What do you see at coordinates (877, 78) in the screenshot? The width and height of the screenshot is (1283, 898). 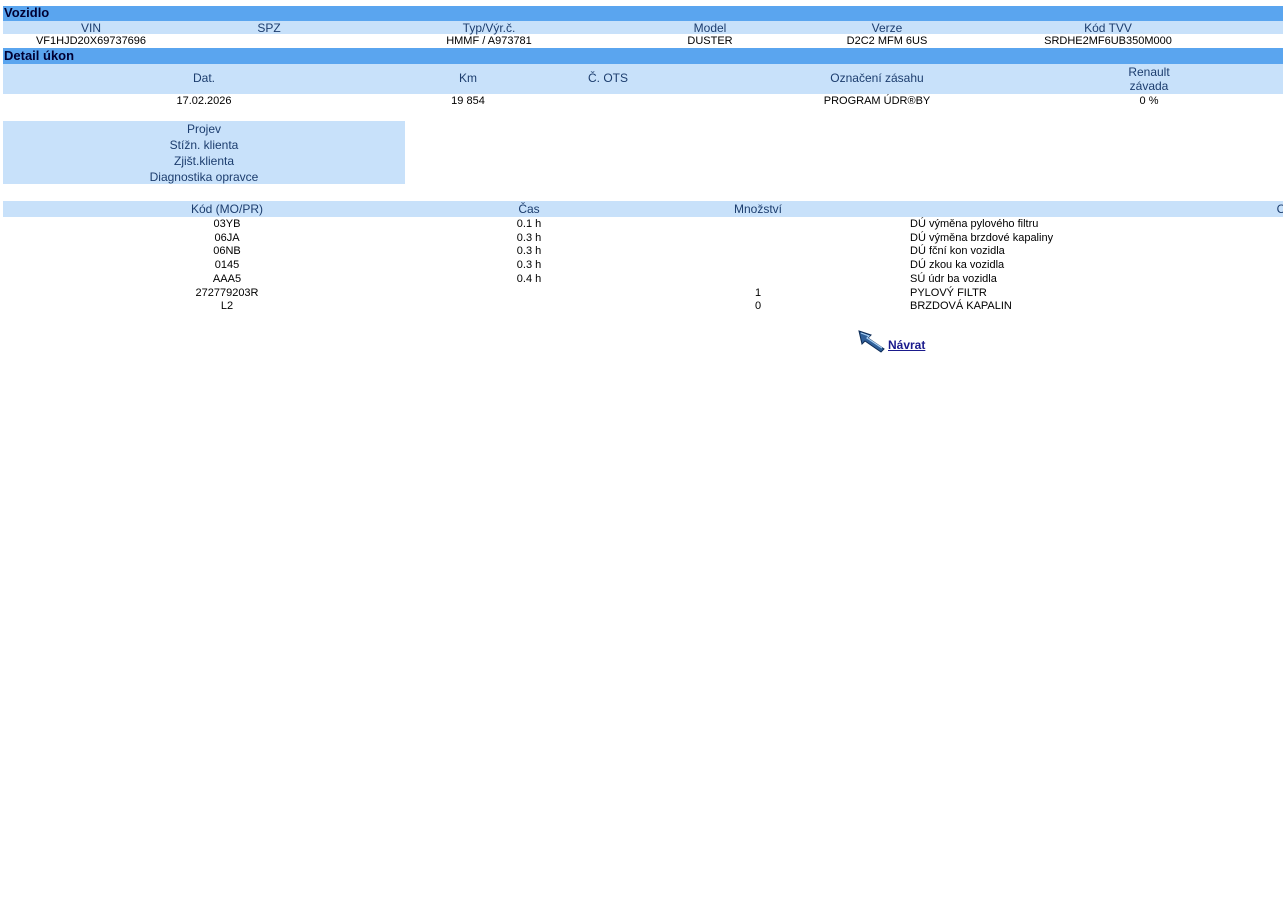 I see `detail-header-oznaceni: Označení zásahu` at bounding box center [877, 78].